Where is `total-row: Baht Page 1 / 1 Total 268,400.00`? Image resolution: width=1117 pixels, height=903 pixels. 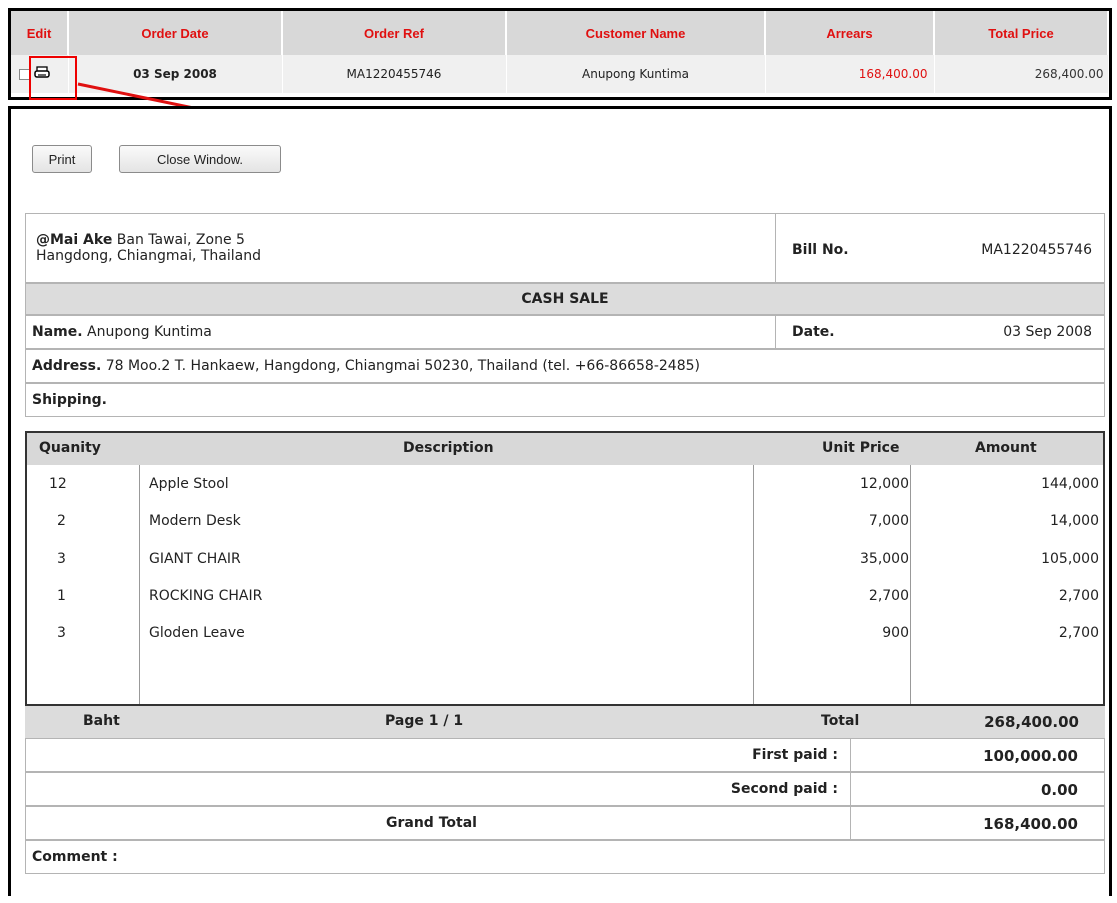 total-row: Baht Page 1 / 1 Total 268,400.00 is located at coordinates (565, 722).